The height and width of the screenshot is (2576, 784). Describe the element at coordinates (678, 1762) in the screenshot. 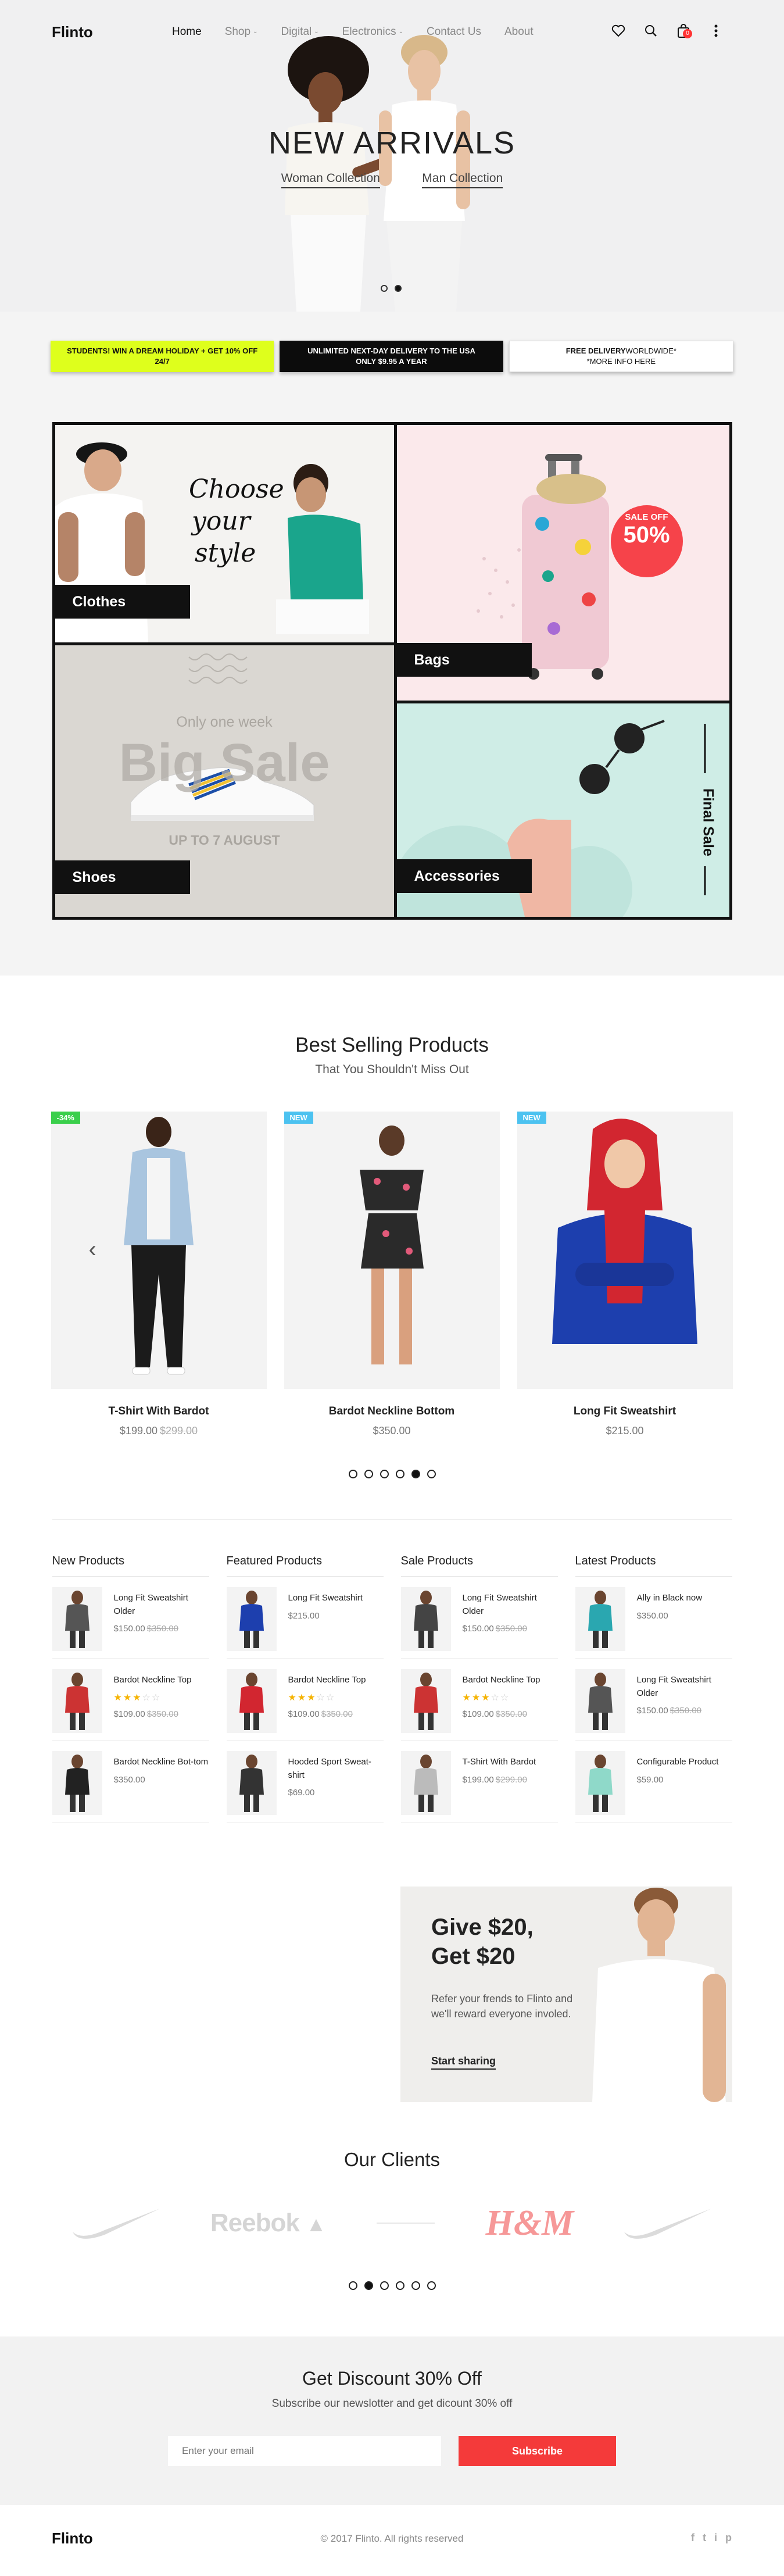

I see `list-item-name: Configurable Product` at that location.